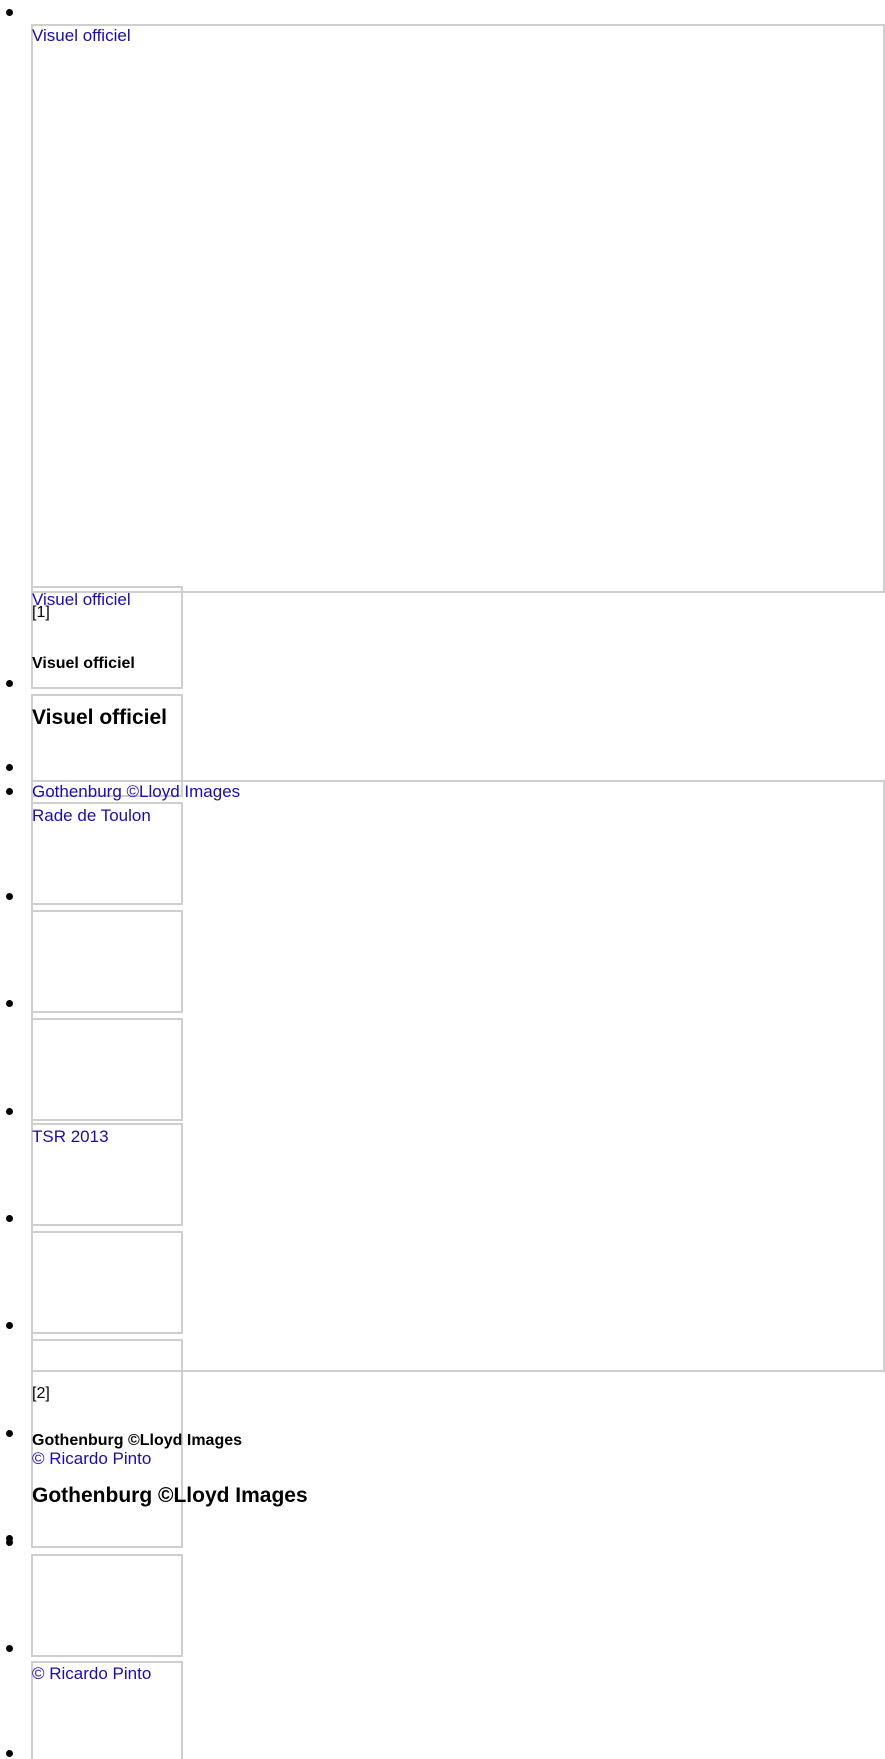 This screenshot has height=1759, width=885. I want to click on reference-number: [2], so click(41, 1393).